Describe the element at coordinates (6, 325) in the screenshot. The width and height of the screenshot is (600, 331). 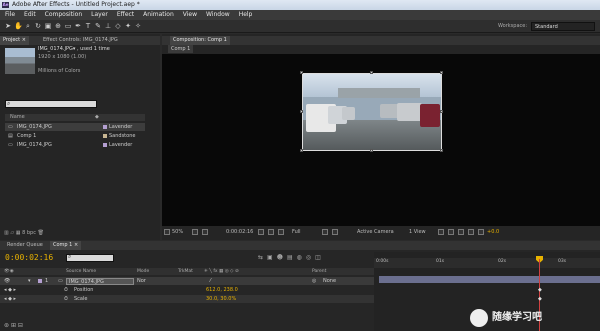
I see `toggle-switches-icon: ⊛` at that location.